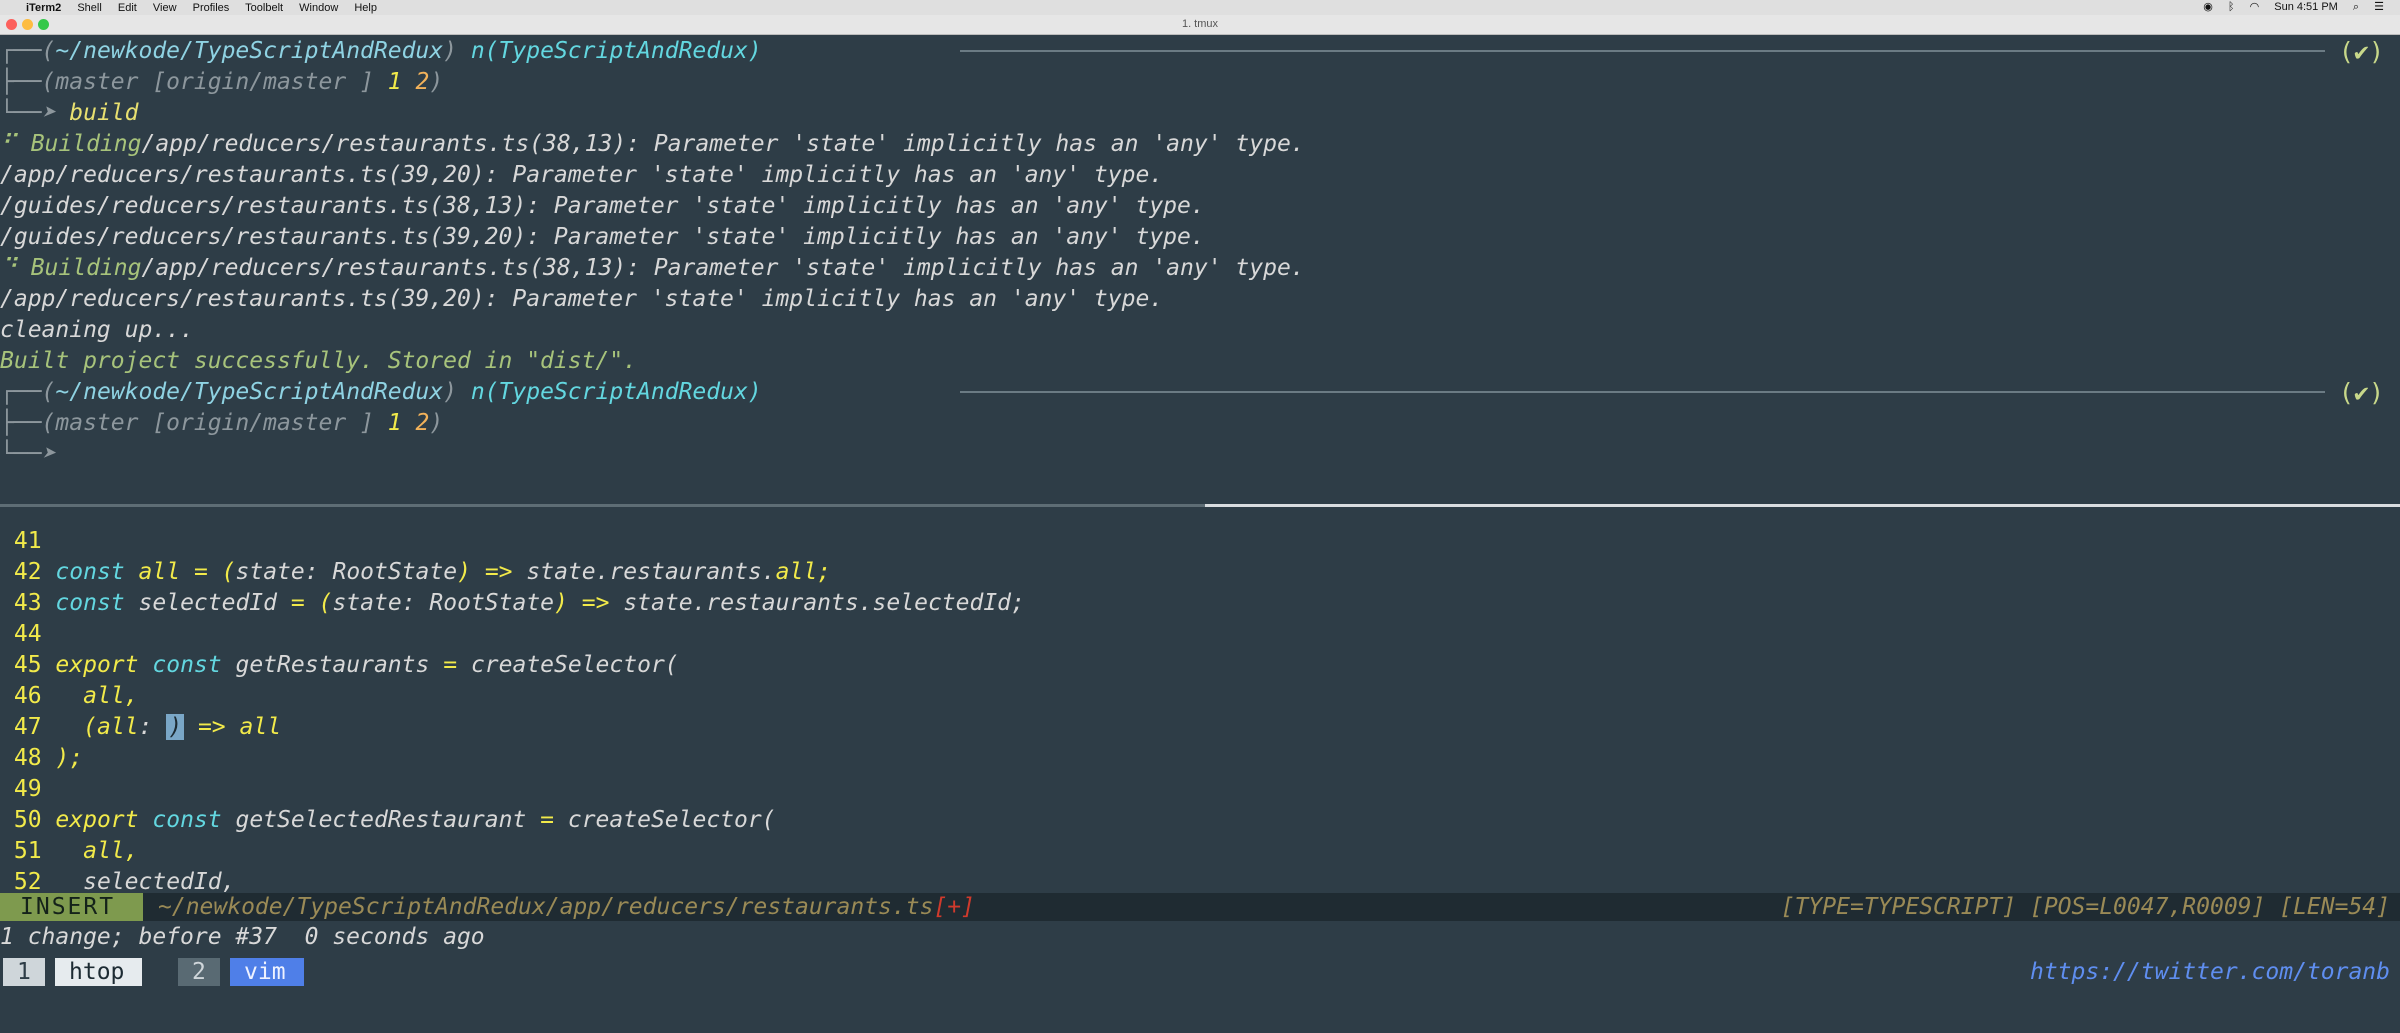 The width and height of the screenshot is (2400, 1033). Describe the element at coordinates (140, 727) in the screenshot. I see `code-line: 47 (all: ) => all` at that location.